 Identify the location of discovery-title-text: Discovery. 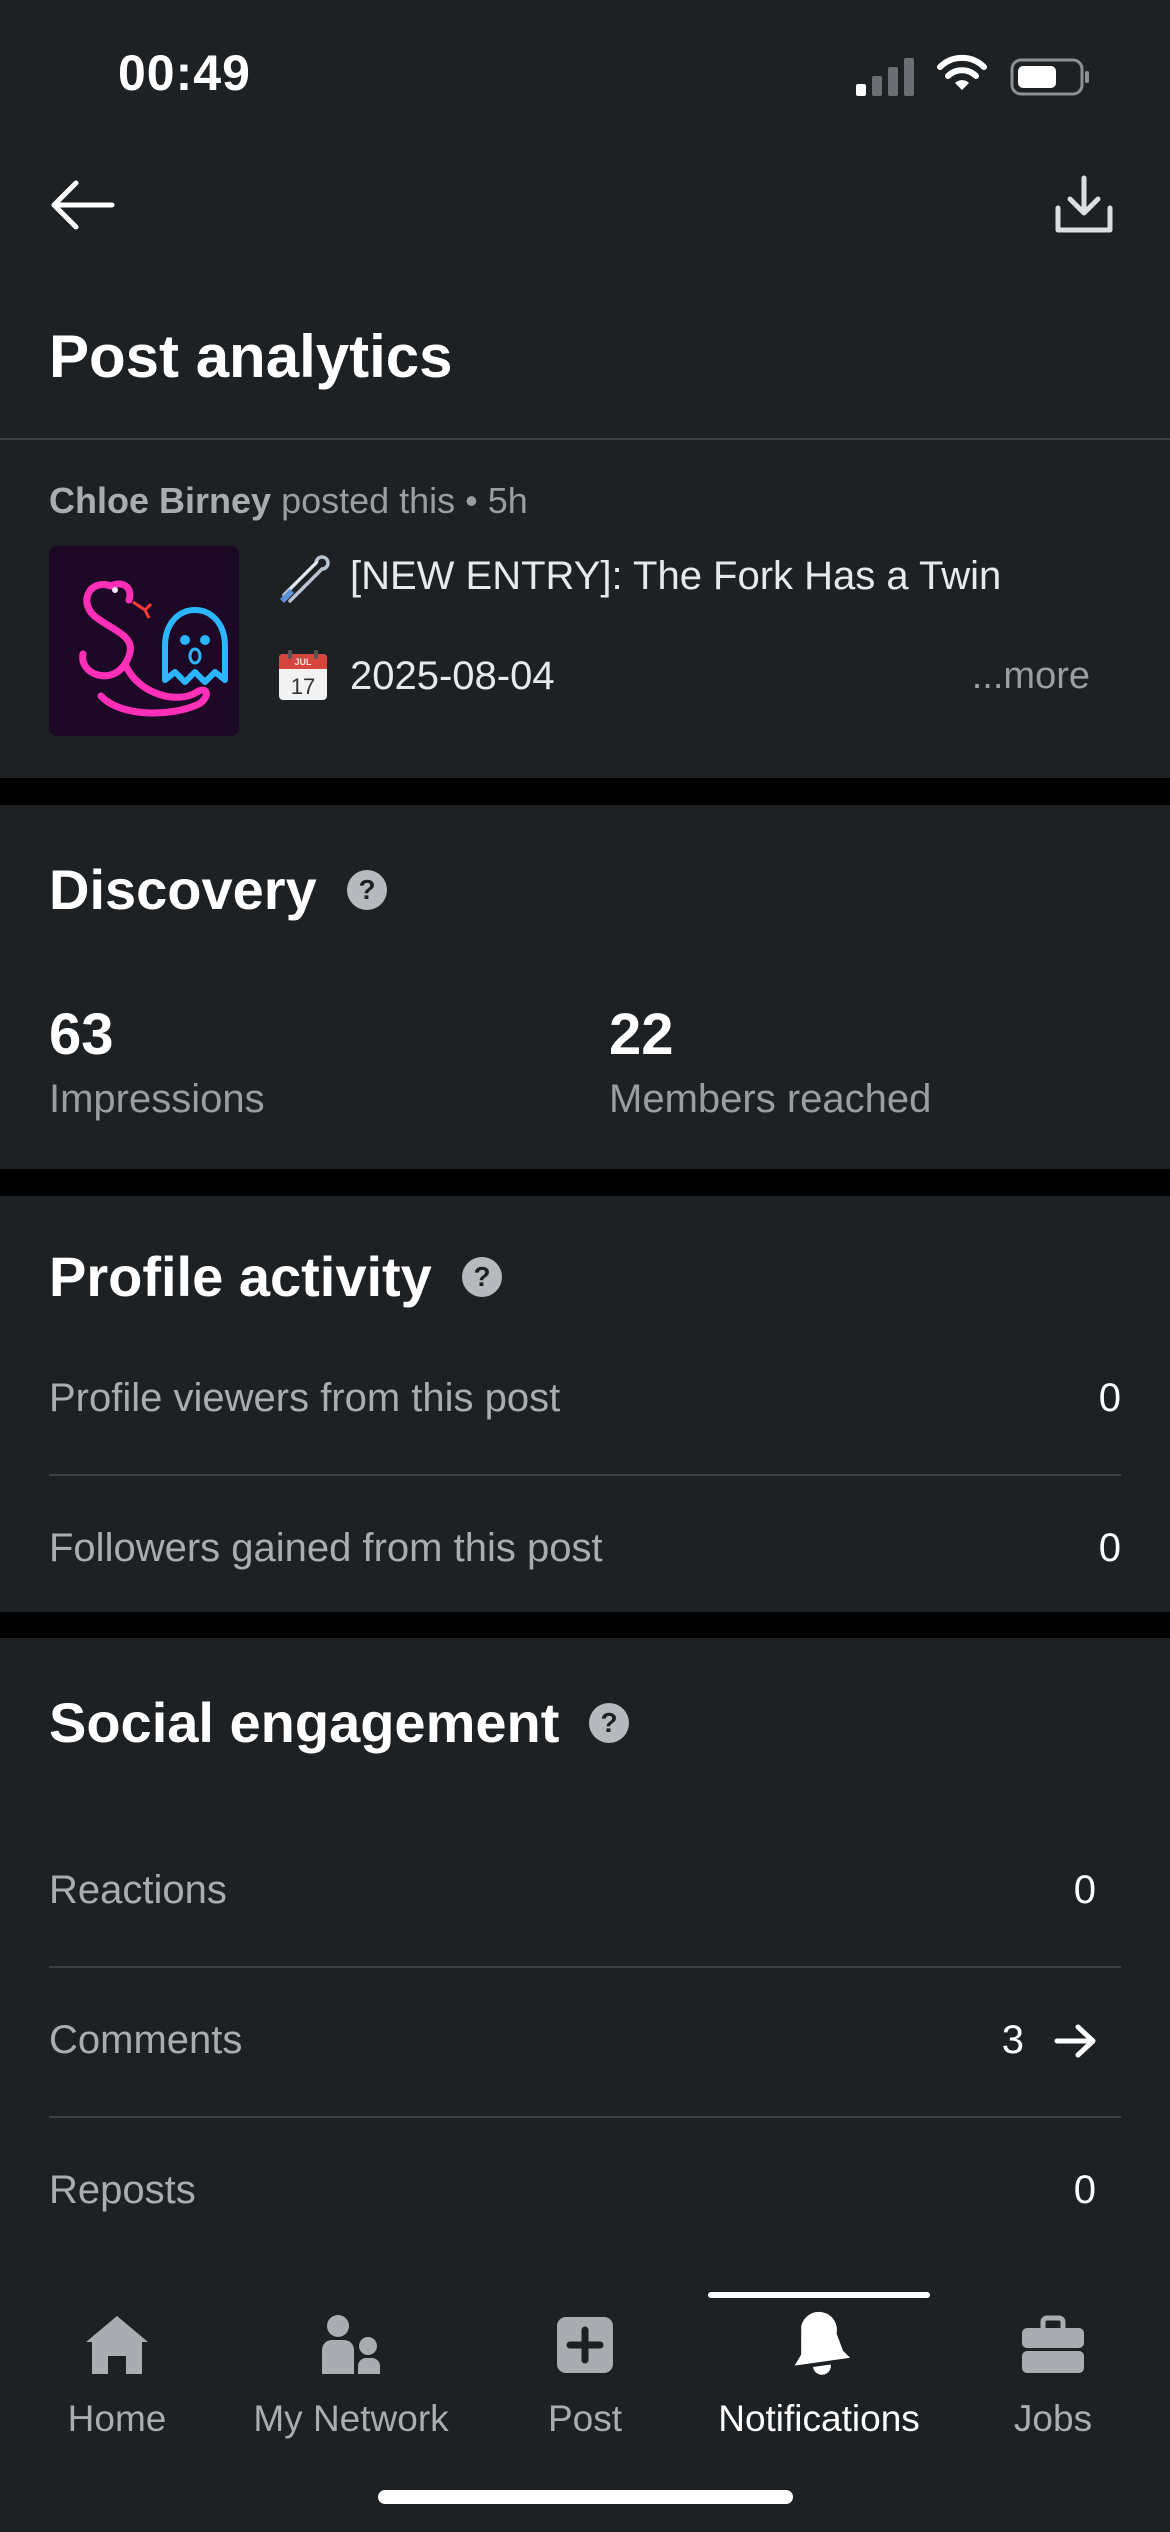
(183, 889).